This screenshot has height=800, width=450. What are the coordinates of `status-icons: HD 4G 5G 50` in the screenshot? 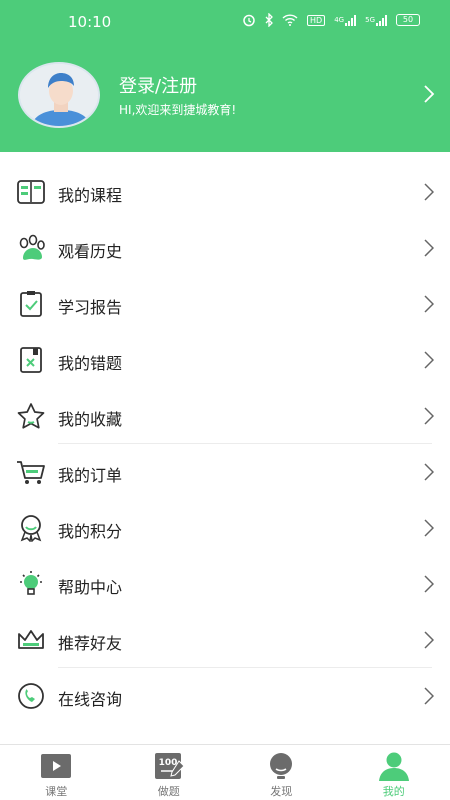 It's located at (331, 20).